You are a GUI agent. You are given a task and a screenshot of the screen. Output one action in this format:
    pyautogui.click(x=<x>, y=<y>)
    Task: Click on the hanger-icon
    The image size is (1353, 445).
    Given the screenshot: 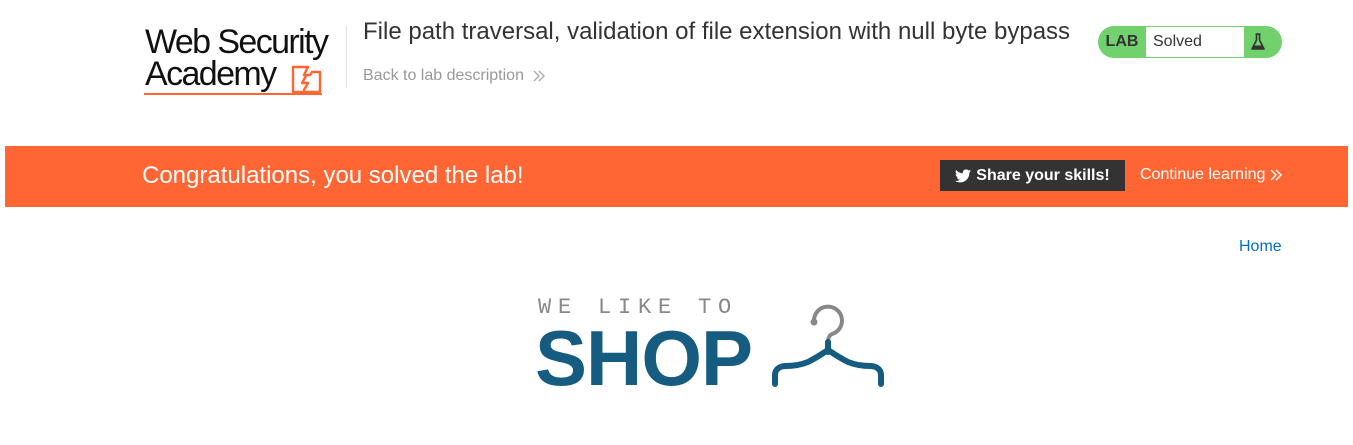 What is the action you would take?
    pyautogui.click(x=828, y=345)
    